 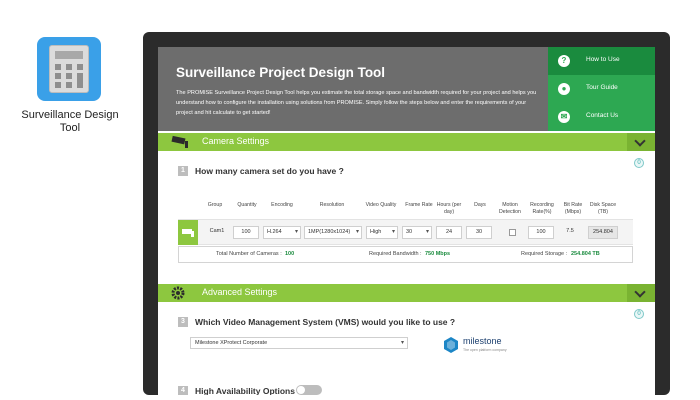 What do you see at coordinates (479, 232) in the screenshot?
I see `days-field: 30` at bounding box center [479, 232].